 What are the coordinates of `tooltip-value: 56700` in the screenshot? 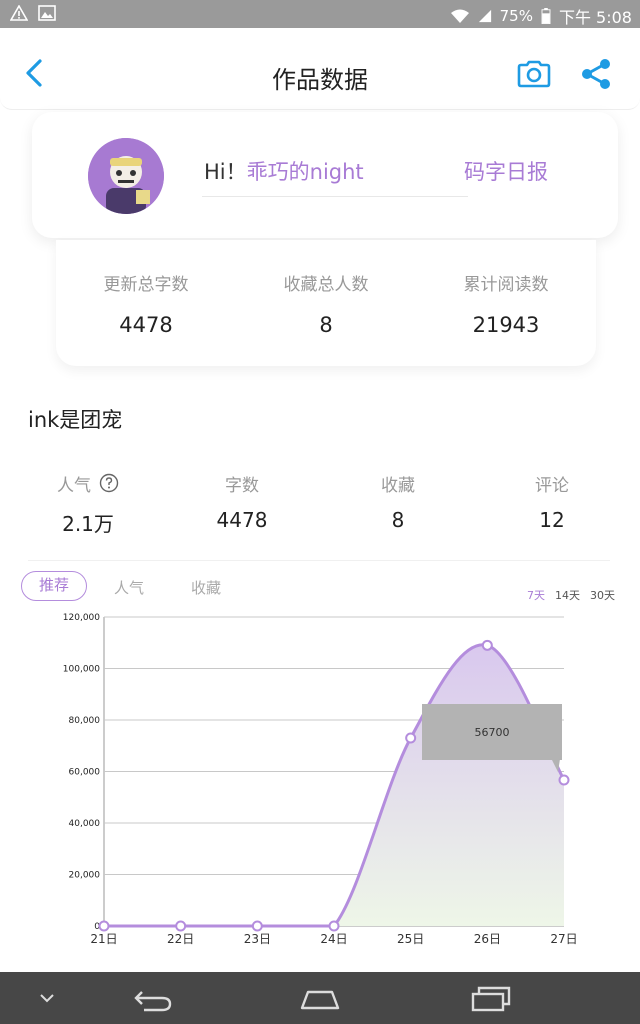 It's located at (492, 732).